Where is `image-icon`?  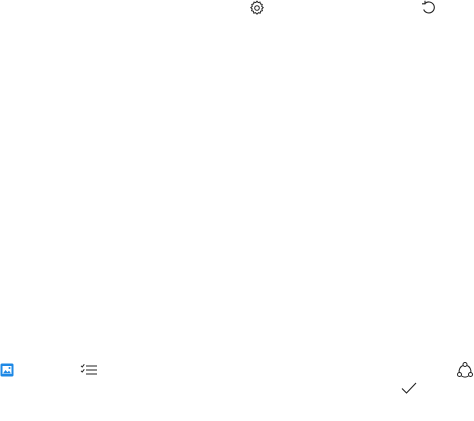 image-icon is located at coordinates (7, 370).